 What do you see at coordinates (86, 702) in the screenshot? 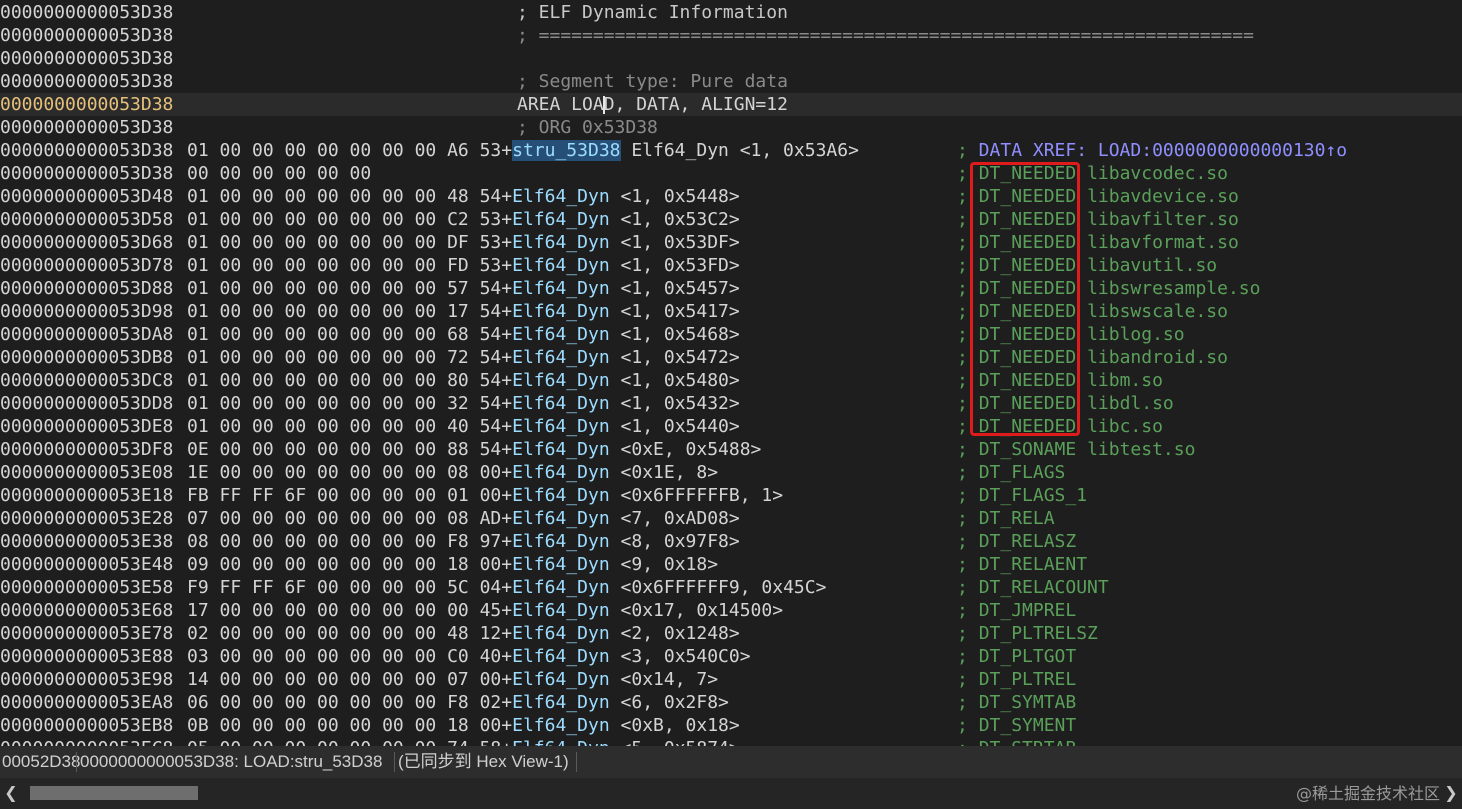
I see `row-address: 0000000000053EA8` at bounding box center [86, 702].